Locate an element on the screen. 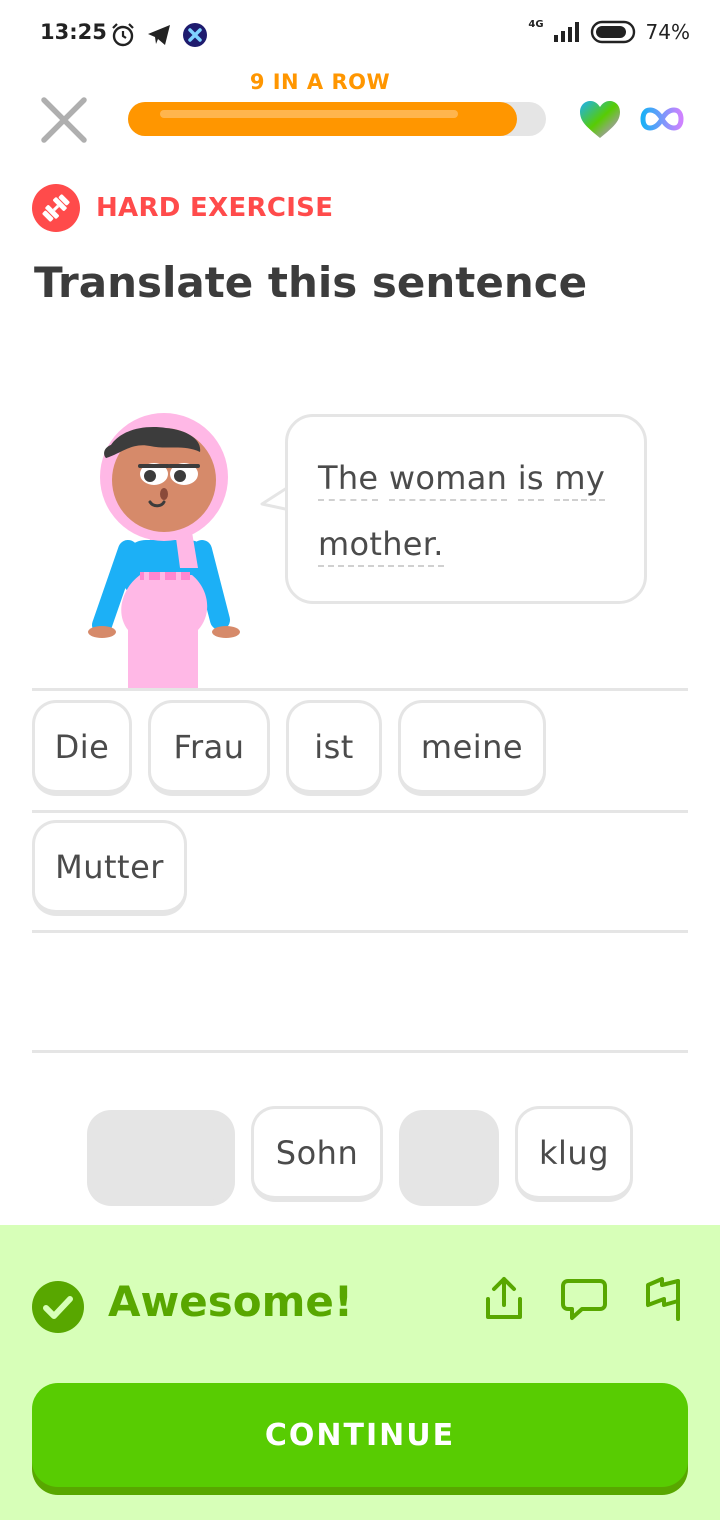 This screenshot has width=720, height=1520. status-right: 4G 74% is located at coordinates (609, 31).